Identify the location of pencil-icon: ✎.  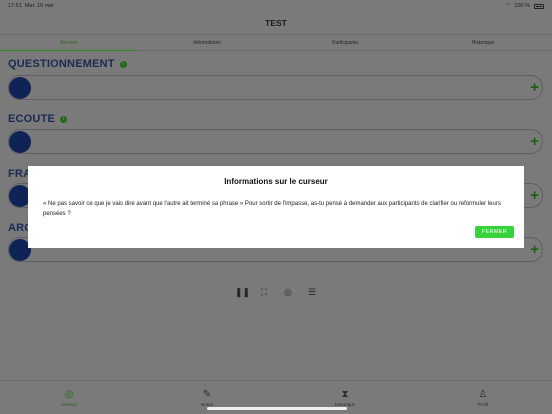
(207, 394).